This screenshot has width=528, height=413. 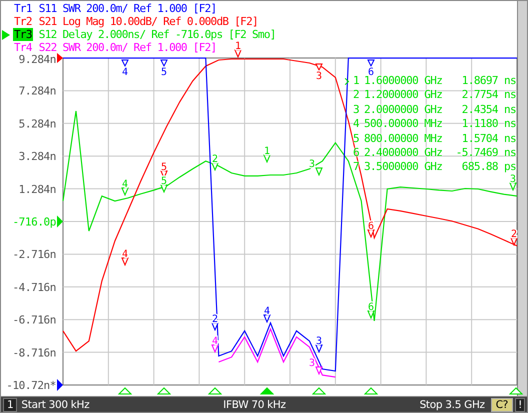 What do you see at coordinates (37, 91) in the screenshot?
I see `axis-label: 7.284n` at bounding box center [37, 91].